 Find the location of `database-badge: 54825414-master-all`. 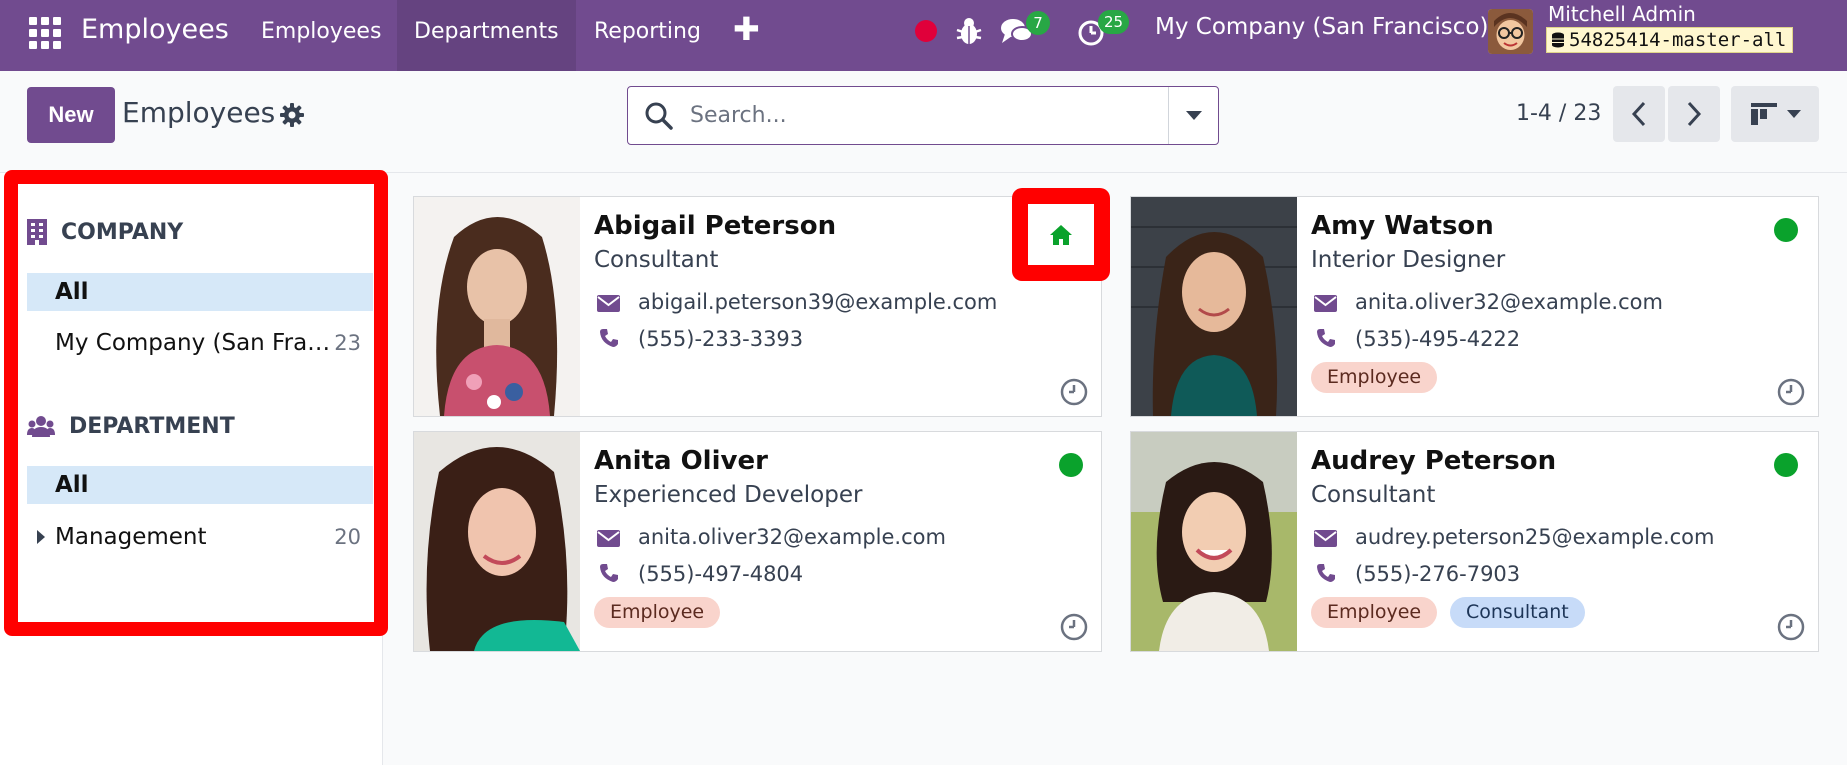

database-badge: 54825414-master-all is located at coordinates (1670, 40).